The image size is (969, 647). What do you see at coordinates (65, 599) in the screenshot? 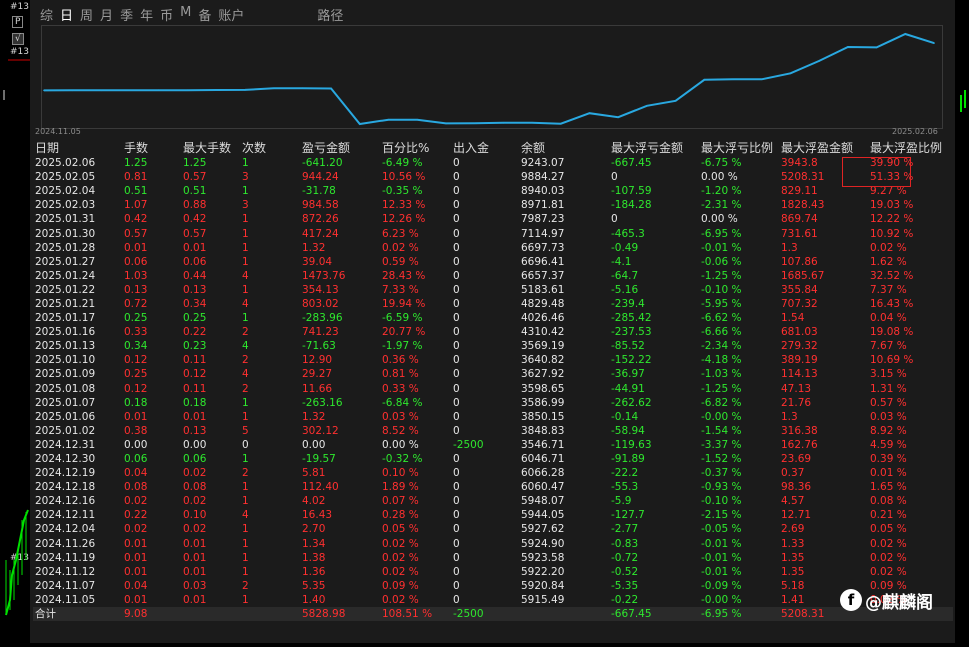
I see `table-cell: 2024.11.05` at bounding box center [65, 599].